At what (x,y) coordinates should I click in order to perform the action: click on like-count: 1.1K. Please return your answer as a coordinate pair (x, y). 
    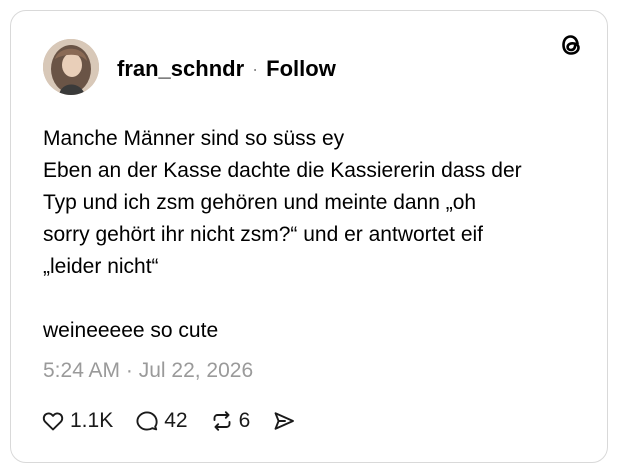
    Looking at the image, I should click on (92, 420).